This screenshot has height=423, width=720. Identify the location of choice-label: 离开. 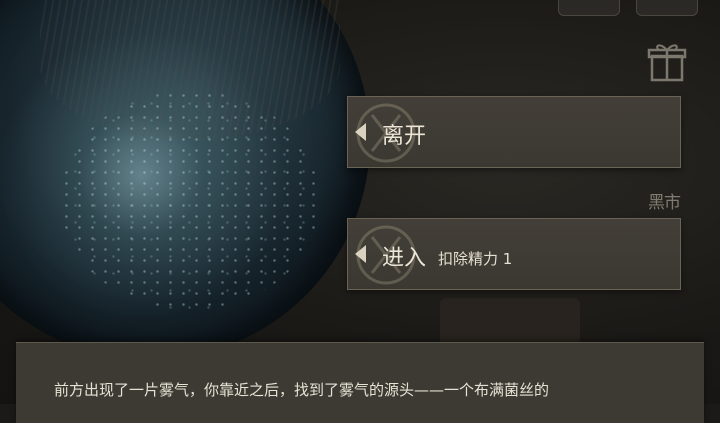
(404, 136).